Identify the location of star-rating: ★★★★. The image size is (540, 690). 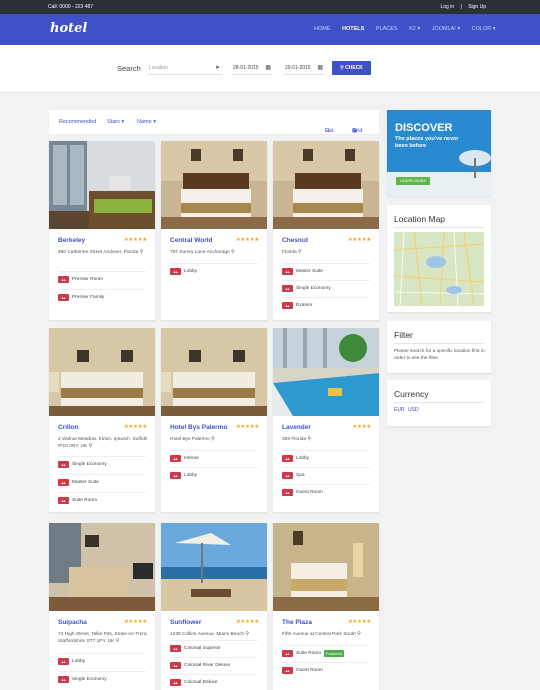
(361, 427).